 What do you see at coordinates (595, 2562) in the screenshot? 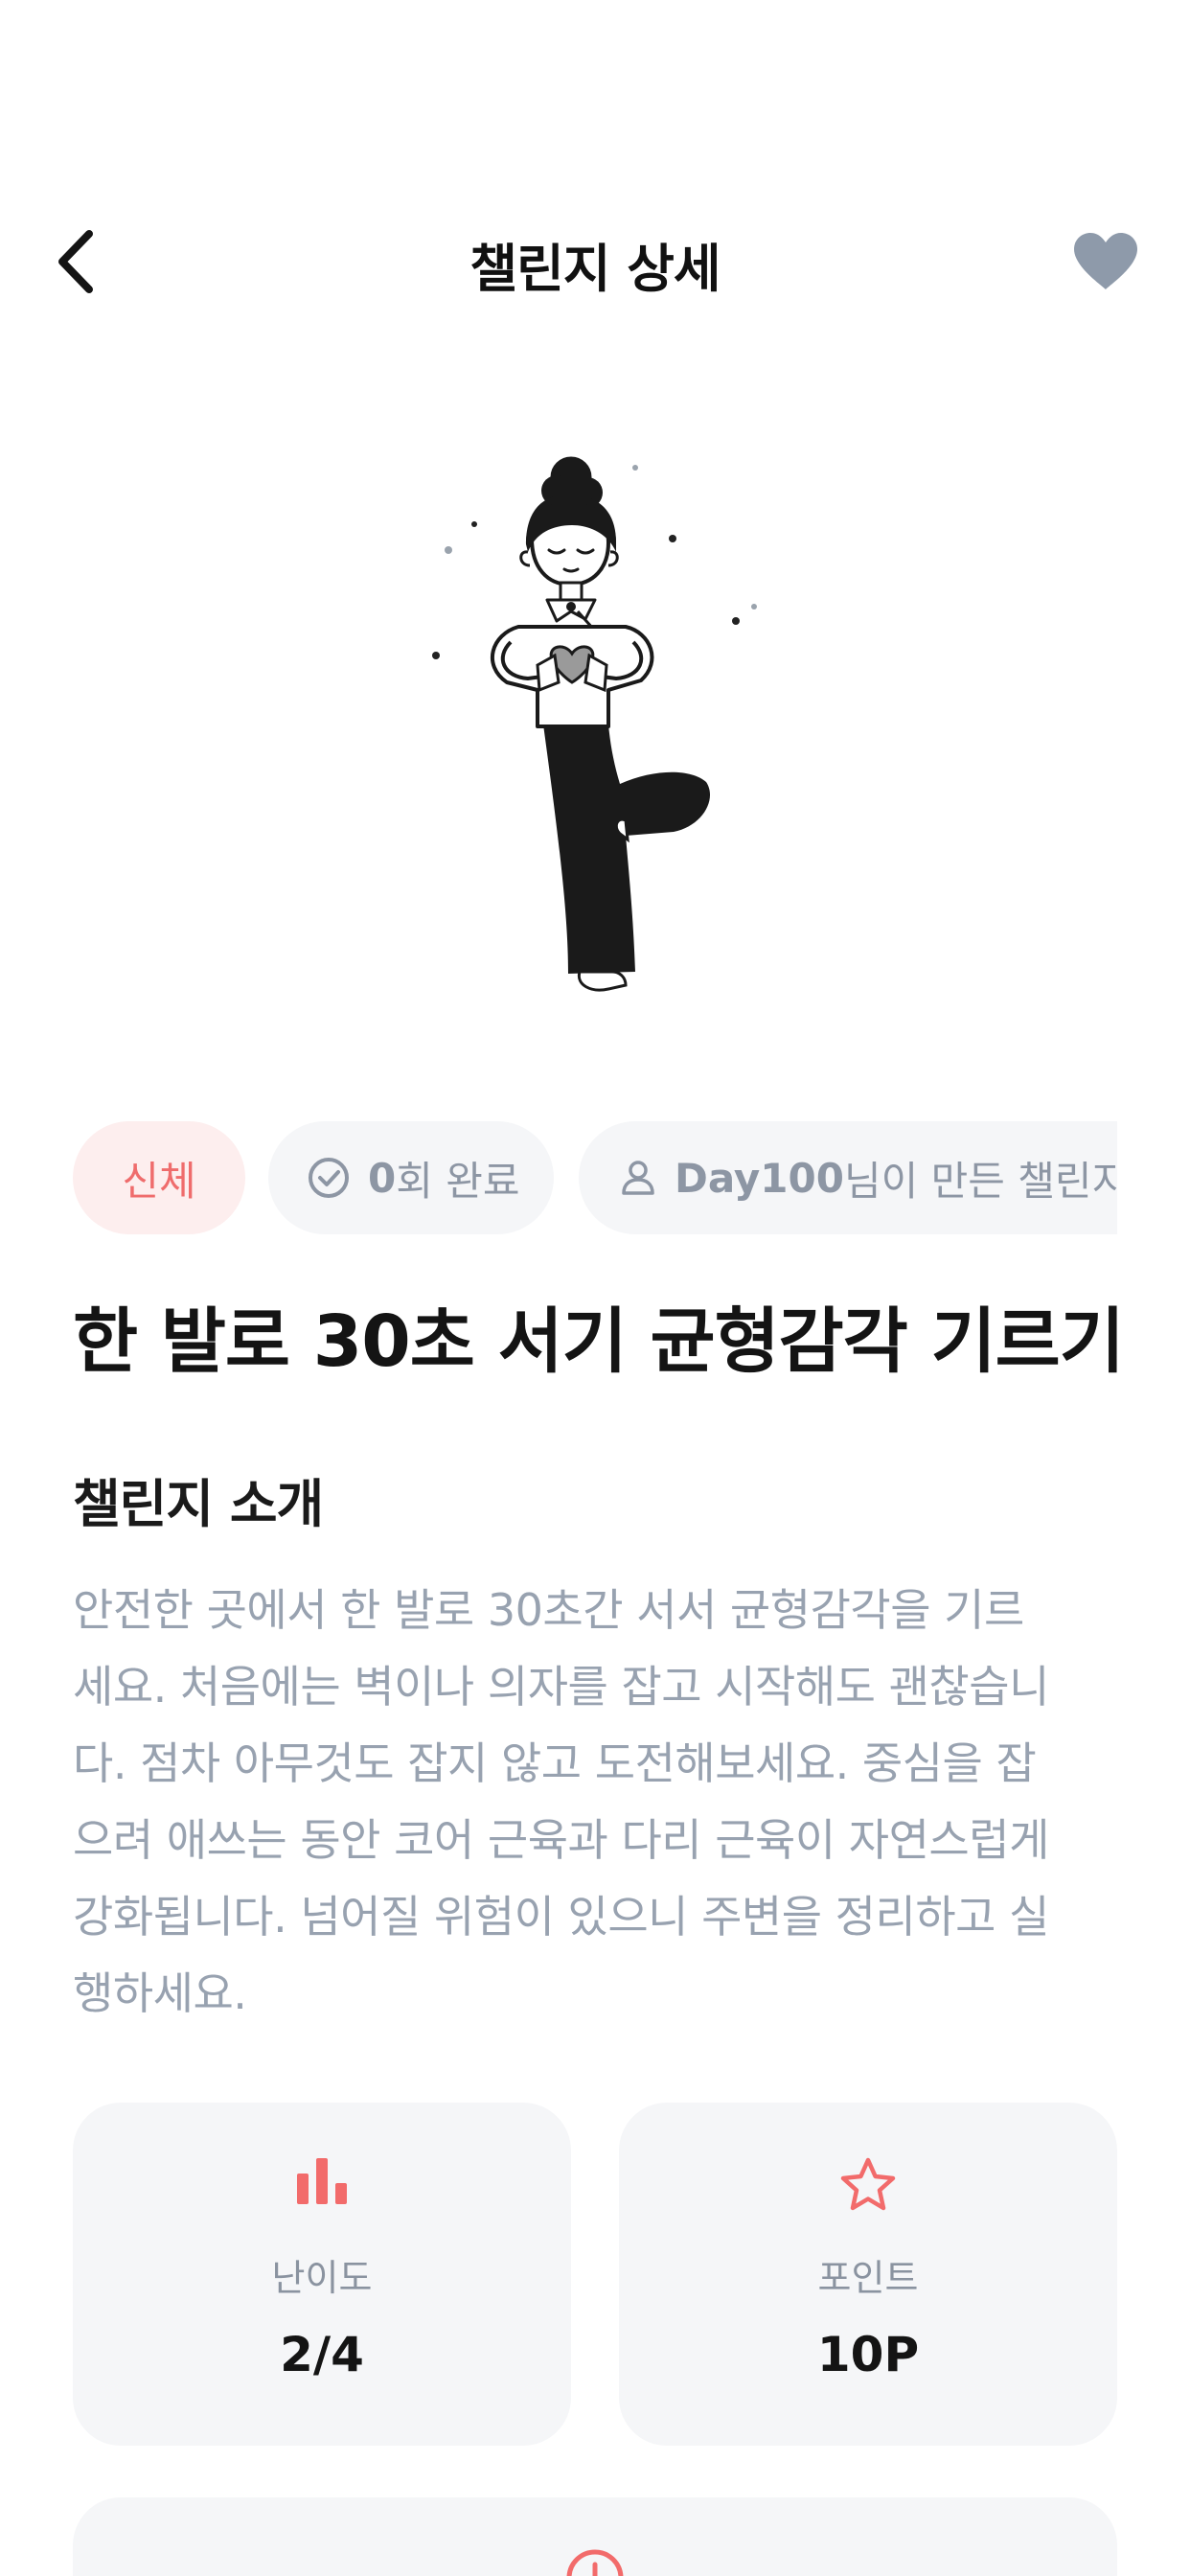
I see `clock-icon` at bounding box center [595, 2562].